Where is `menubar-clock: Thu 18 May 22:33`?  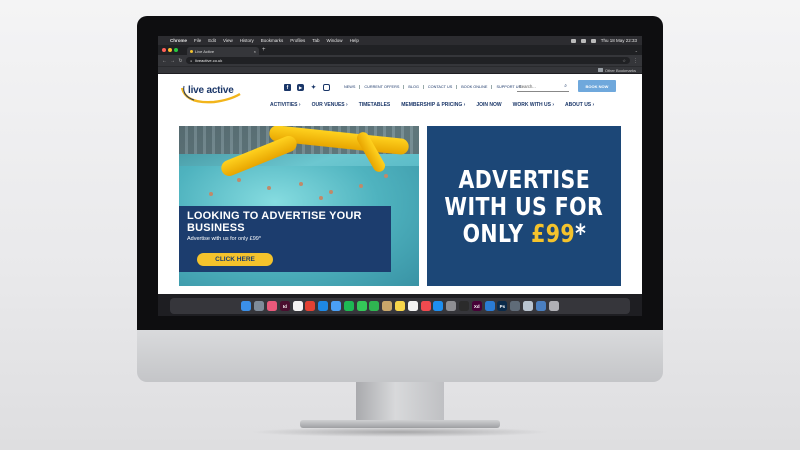
menubar-clock: Thu 18 May 22:33 is located at coordinates (619, 40).